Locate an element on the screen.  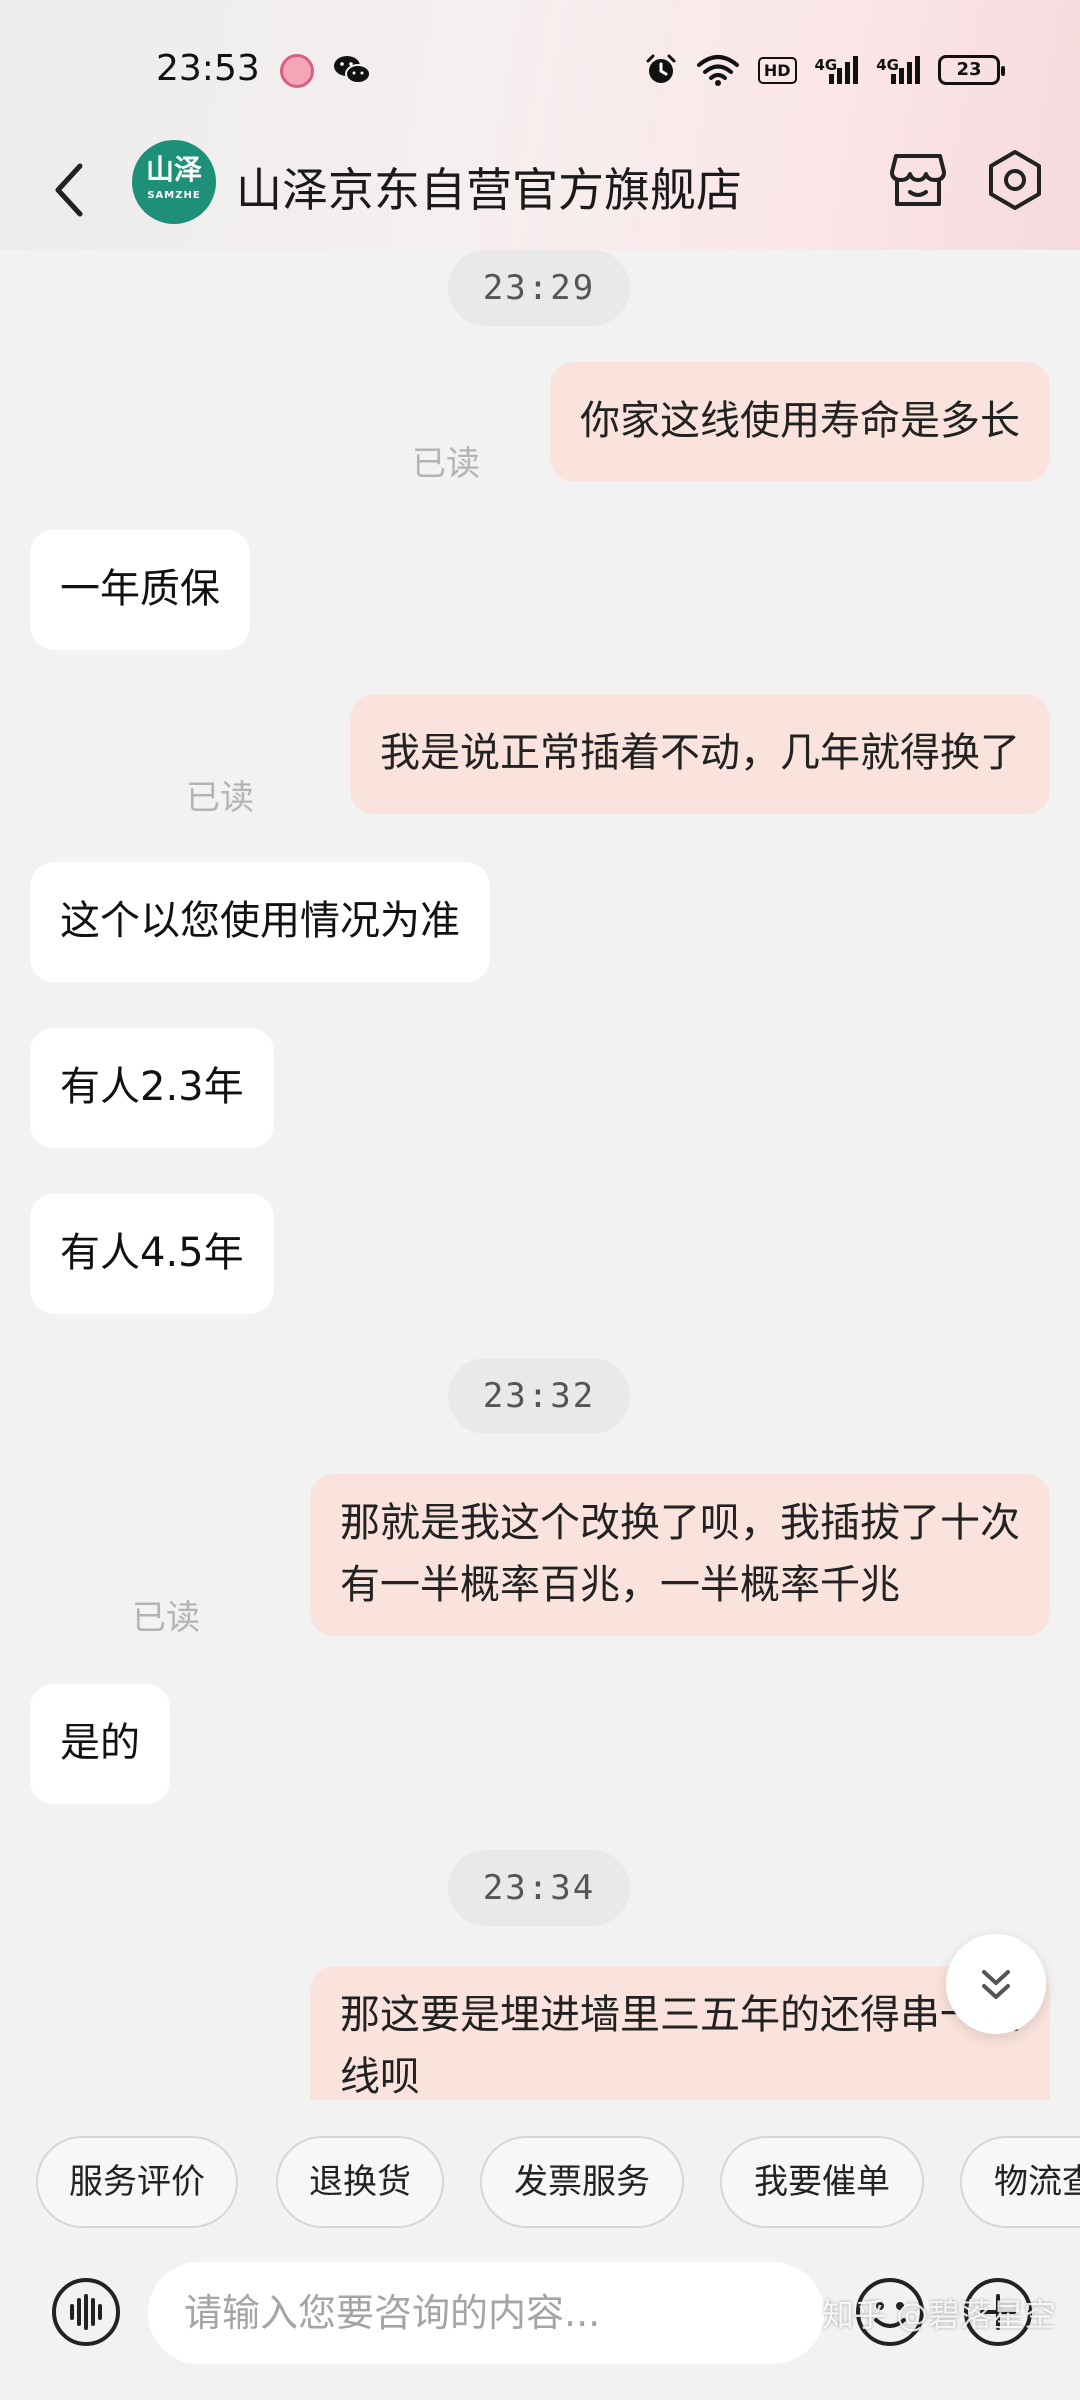
incoming-message: 一年质保 is located at coordinates (140, 590).